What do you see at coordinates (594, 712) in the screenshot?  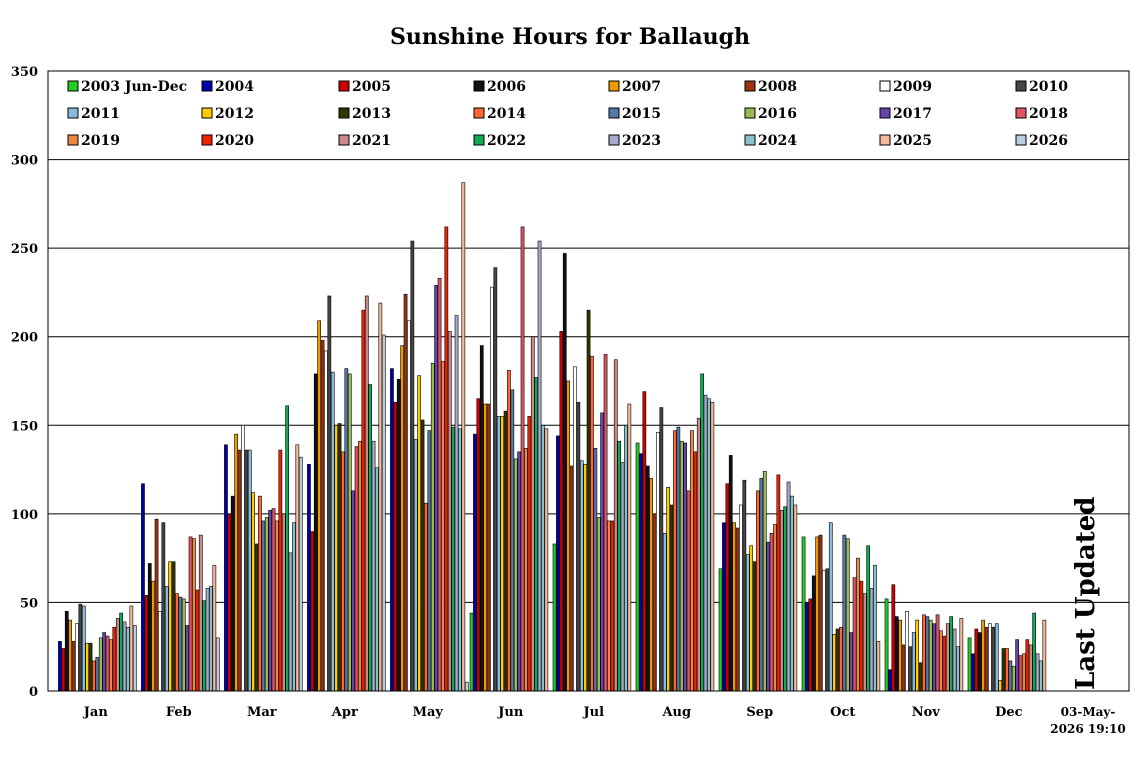 I see `x-tick-label: Jul` at bounding box center [594, 712].